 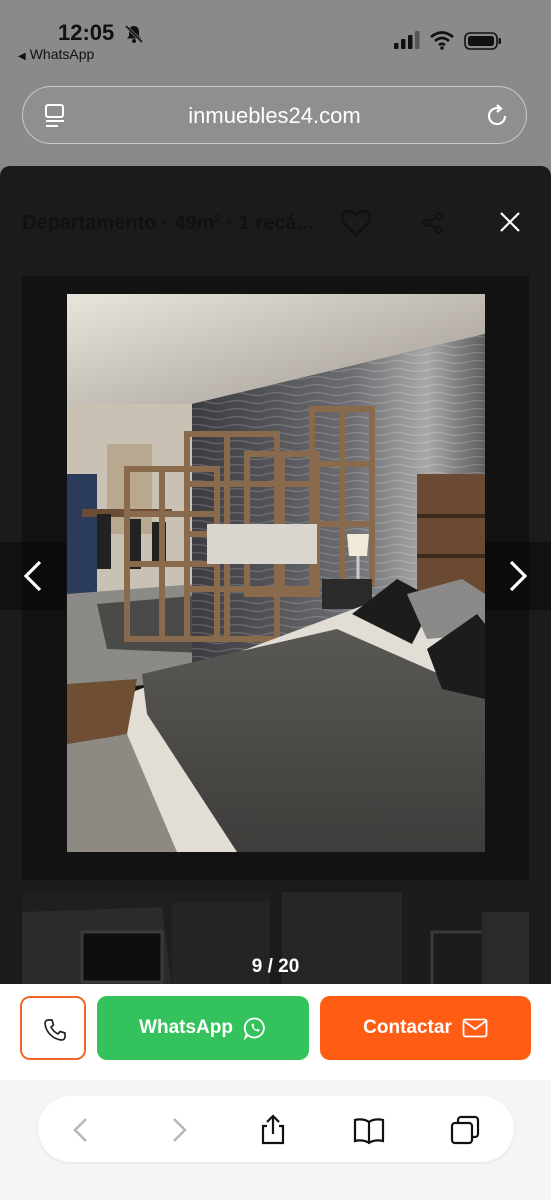 What do you see at coordinates (475, 1028) in the screenshot?
I see `mail-icon` at bounding box center [475, 1028].